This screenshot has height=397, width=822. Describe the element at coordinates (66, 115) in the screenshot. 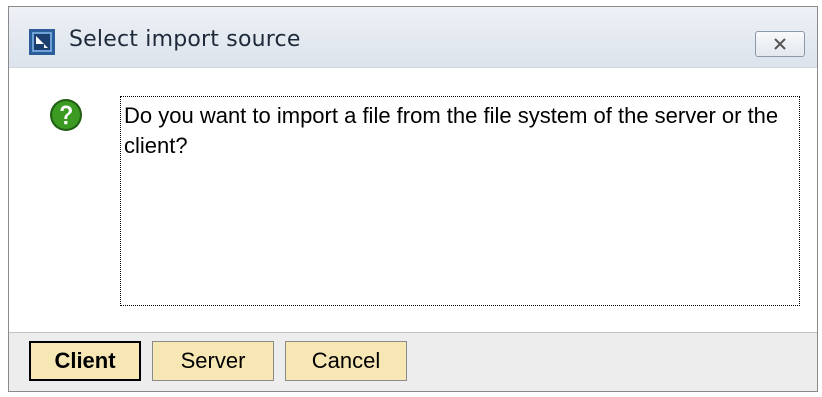

I see `question-icon` at that location.